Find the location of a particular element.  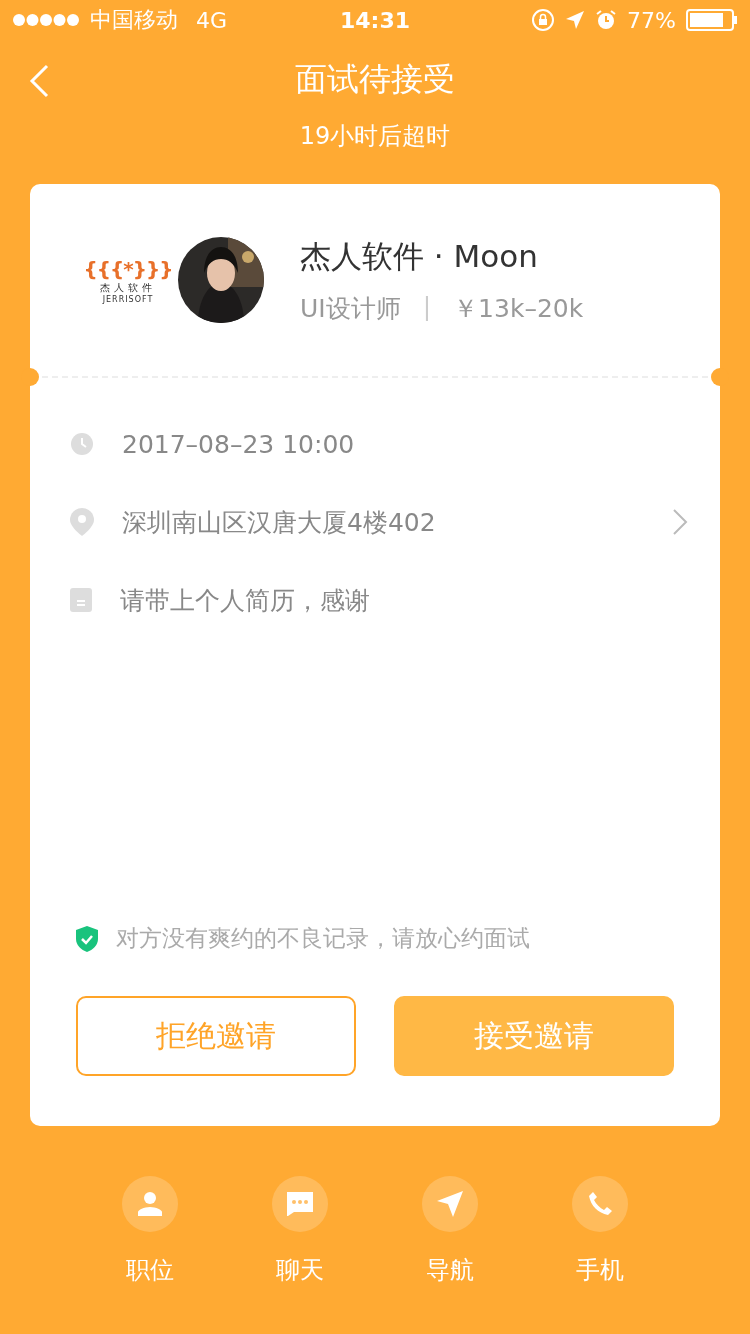

battery-icon is located at coordinates (712, 20).